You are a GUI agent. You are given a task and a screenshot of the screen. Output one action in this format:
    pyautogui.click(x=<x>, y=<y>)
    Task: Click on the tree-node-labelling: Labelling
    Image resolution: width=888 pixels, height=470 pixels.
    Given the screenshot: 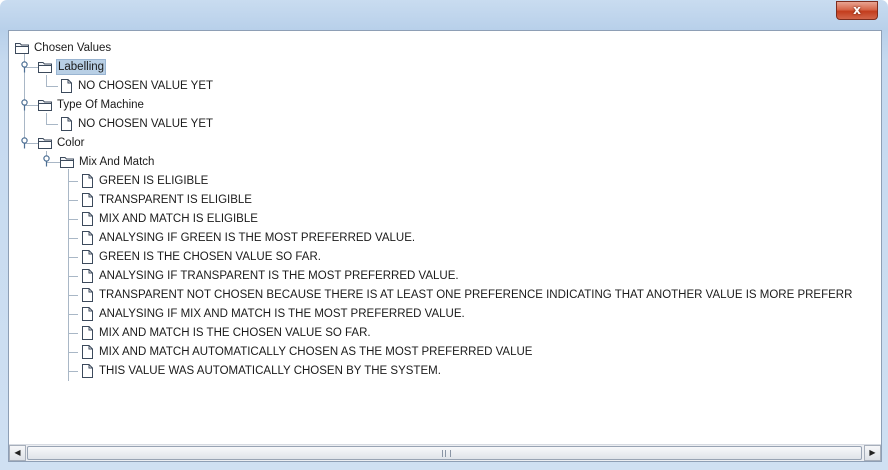 What is the action you would take?
    pyautogui.click(x=72, y=67)
    